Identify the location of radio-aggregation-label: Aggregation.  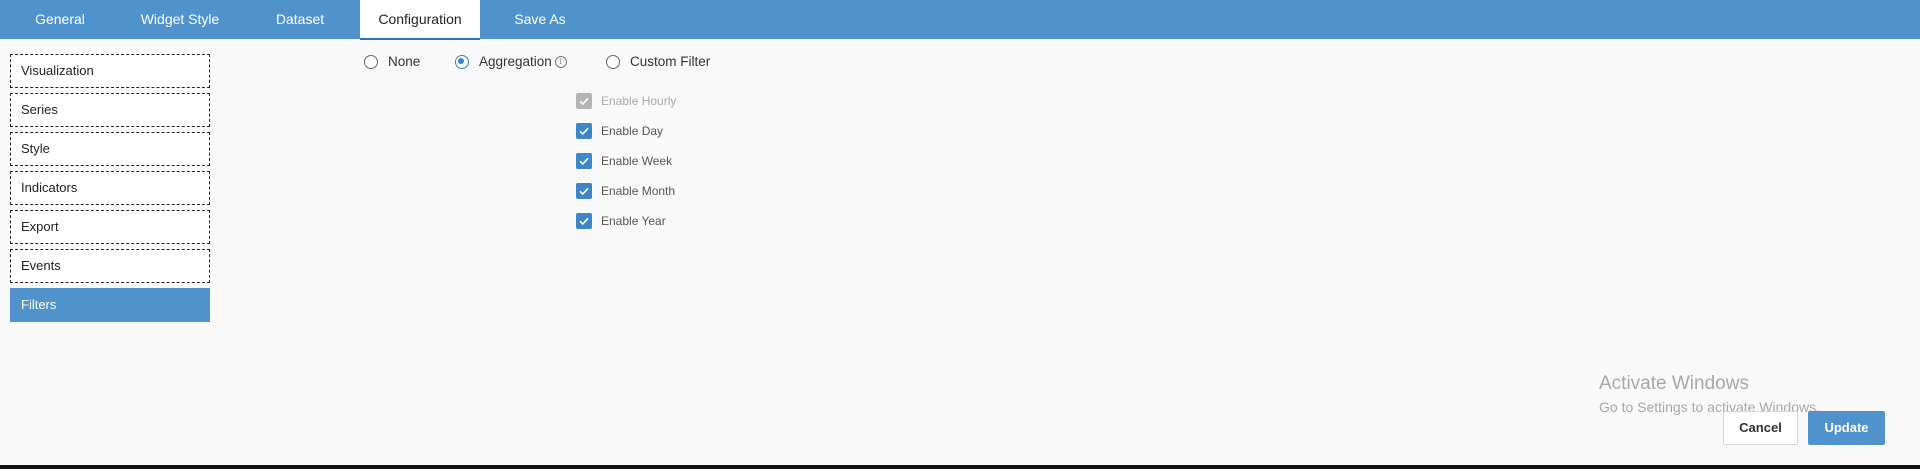
(515, 61).